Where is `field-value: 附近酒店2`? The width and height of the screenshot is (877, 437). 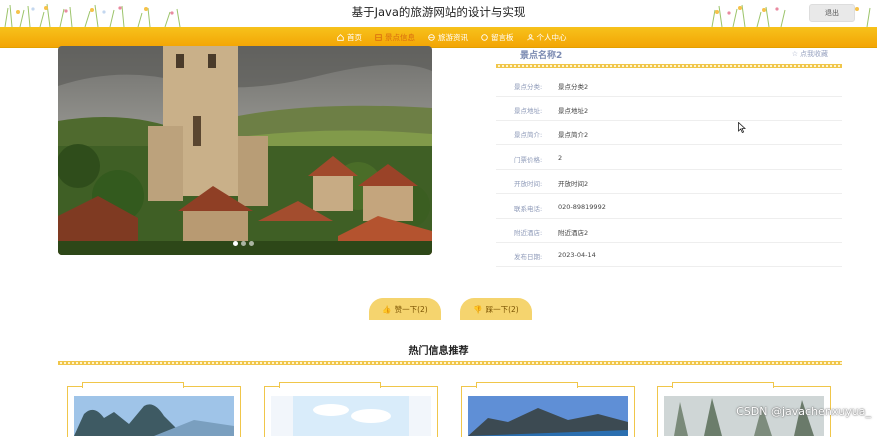
field-value: 附近酒店2 is located at coordinates (573, 233).